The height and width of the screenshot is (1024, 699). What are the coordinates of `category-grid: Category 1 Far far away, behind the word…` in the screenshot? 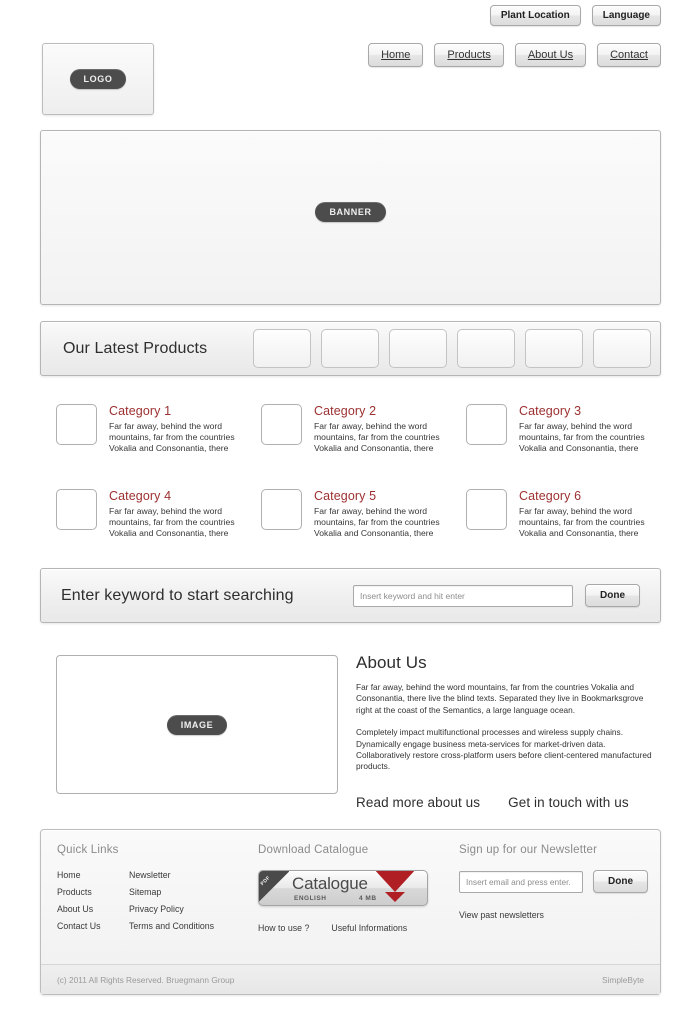 It's located at (356, 482).